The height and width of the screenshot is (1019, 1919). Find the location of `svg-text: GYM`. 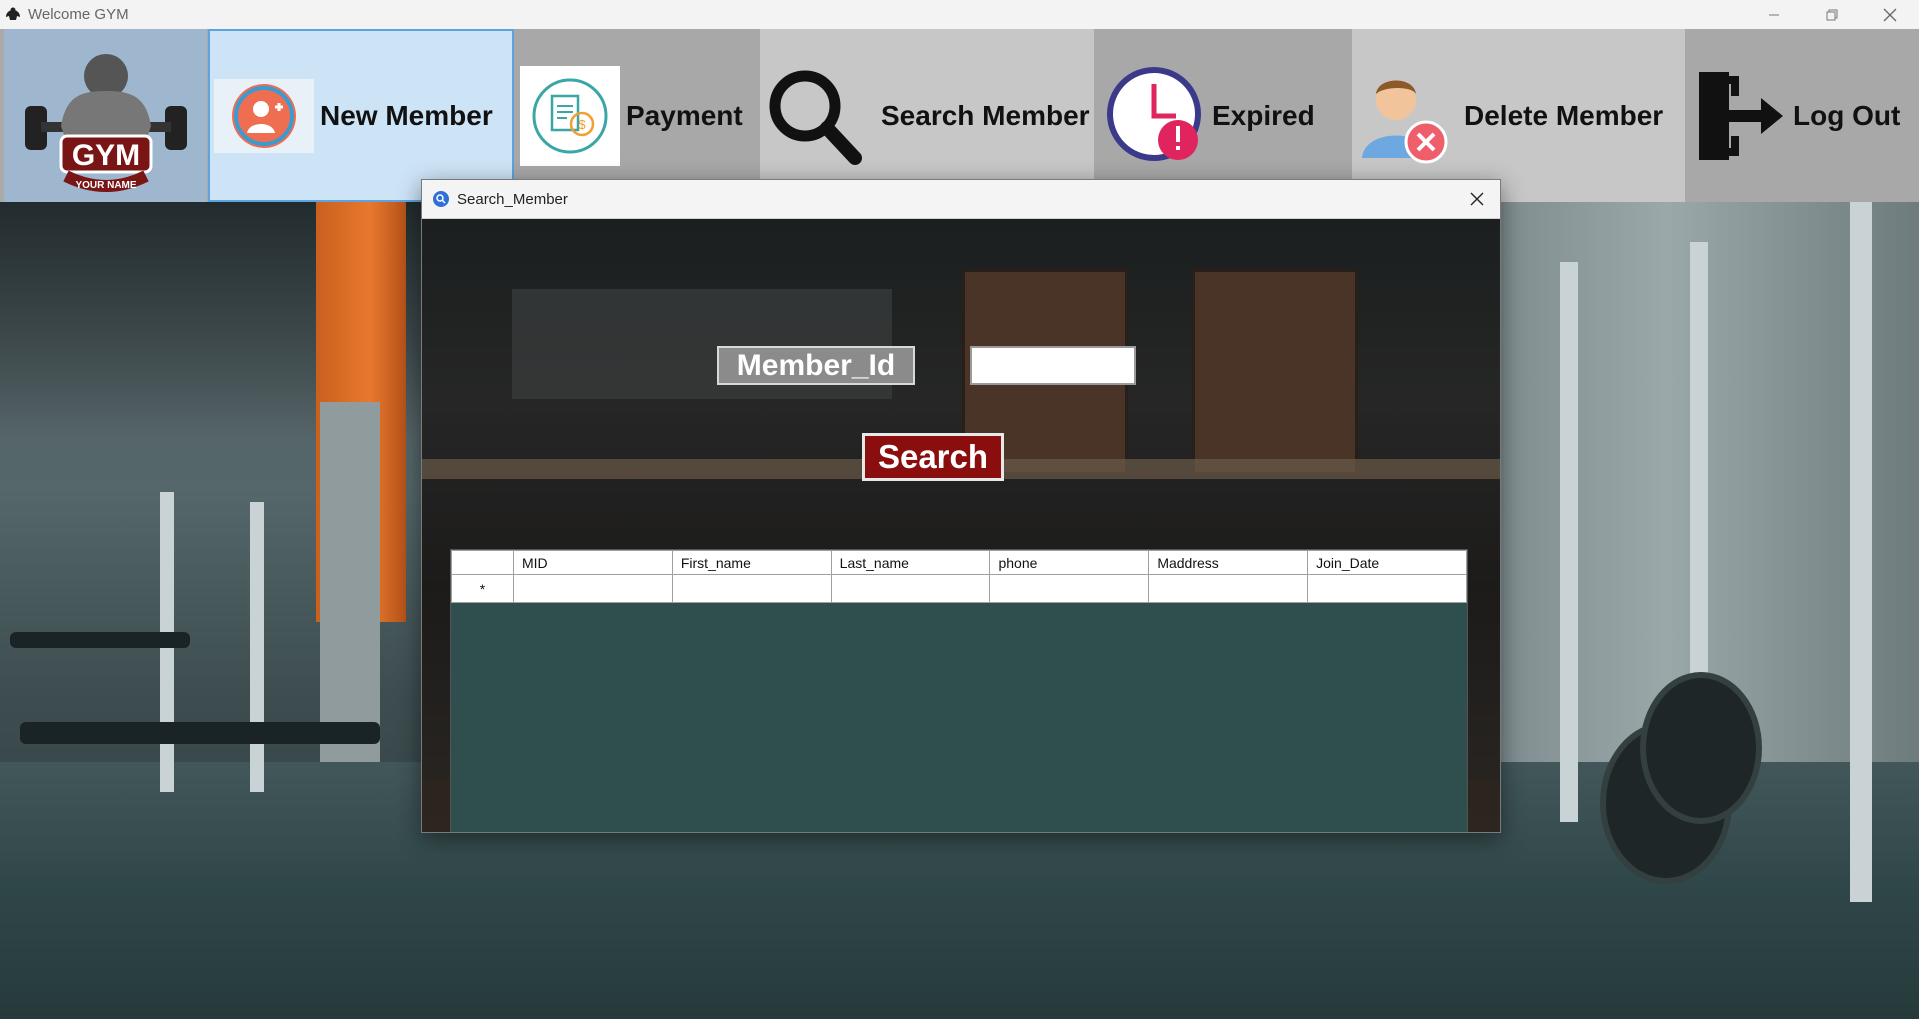

svg-text: GYM is located at coordinates (105, 155).